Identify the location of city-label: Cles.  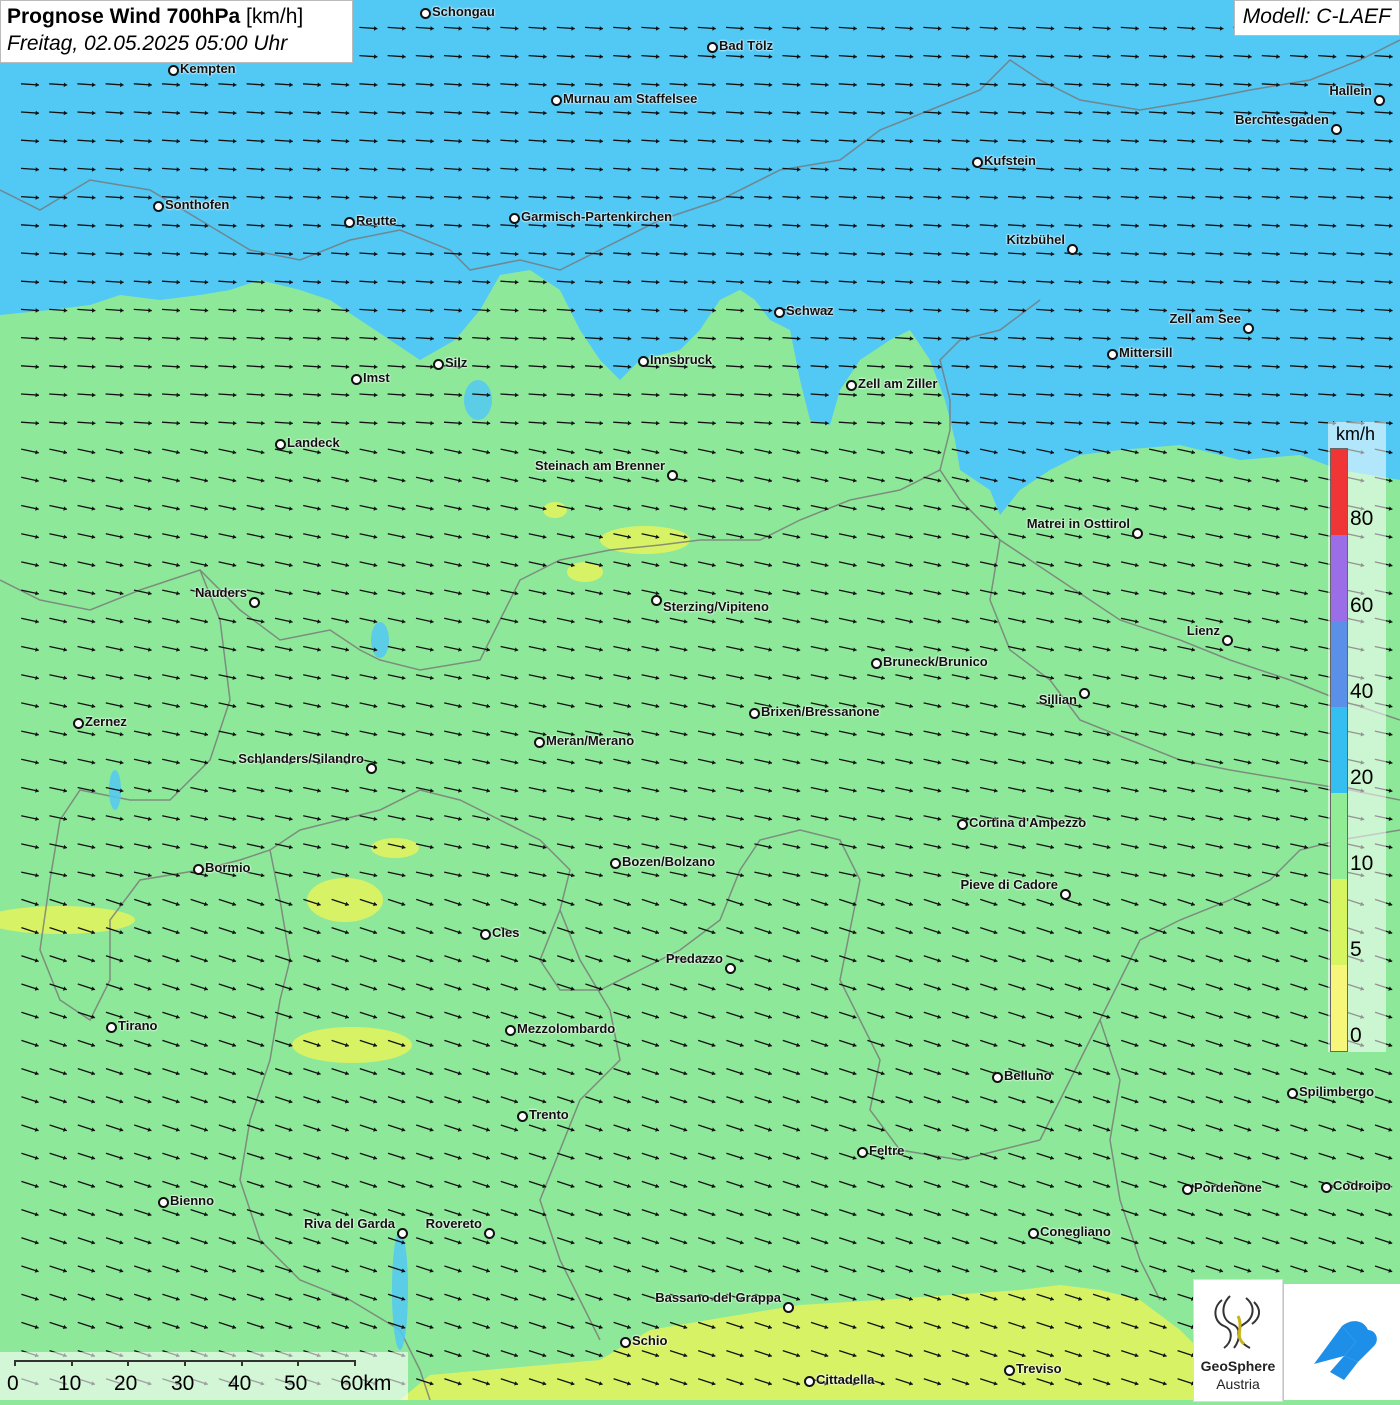
(506, 932).